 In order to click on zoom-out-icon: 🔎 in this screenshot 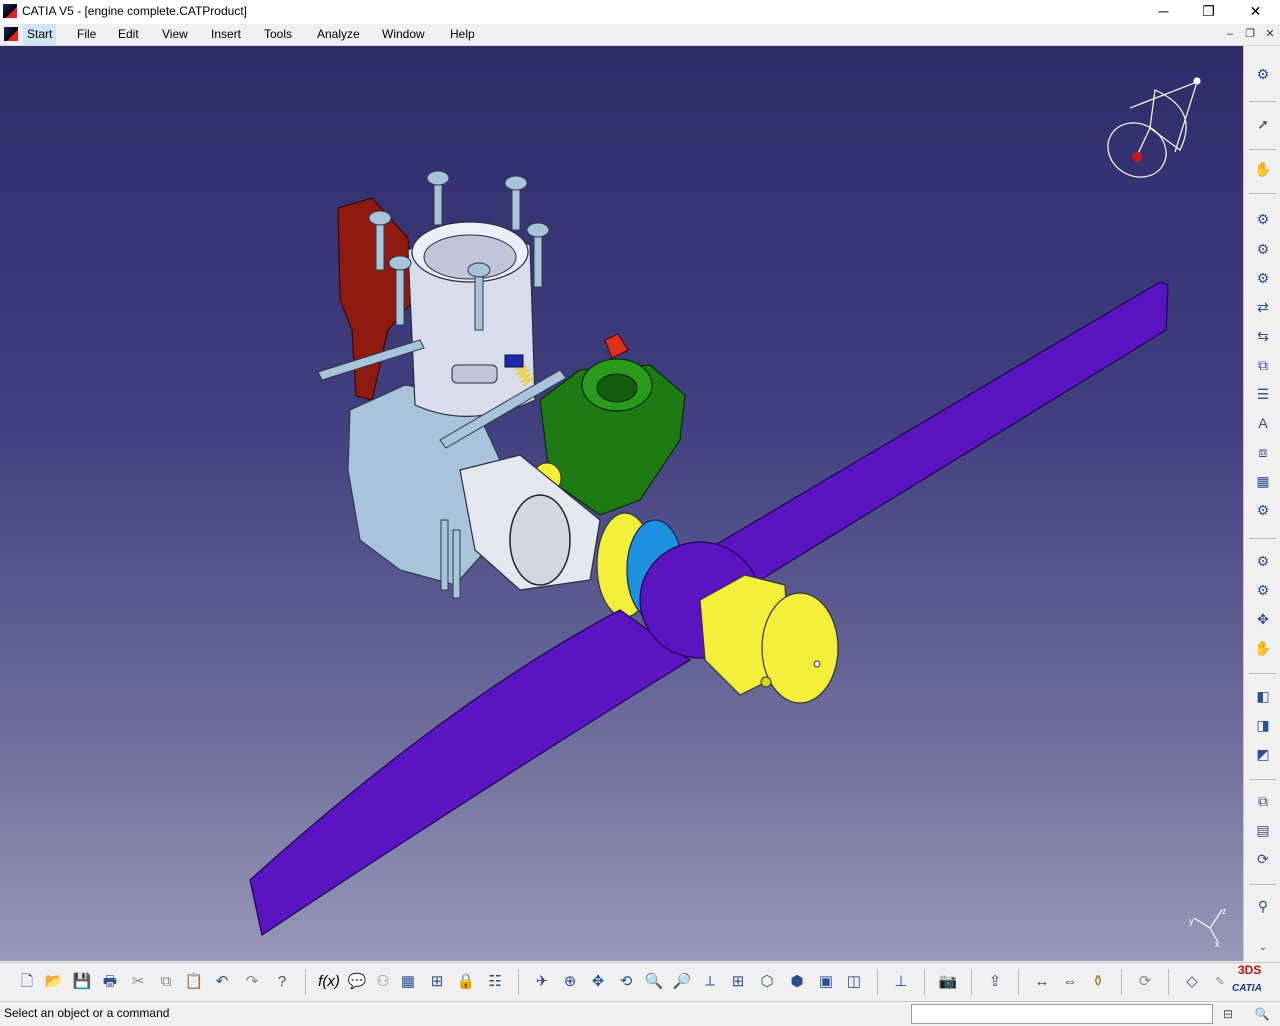, I will do `click(682, 982)`.